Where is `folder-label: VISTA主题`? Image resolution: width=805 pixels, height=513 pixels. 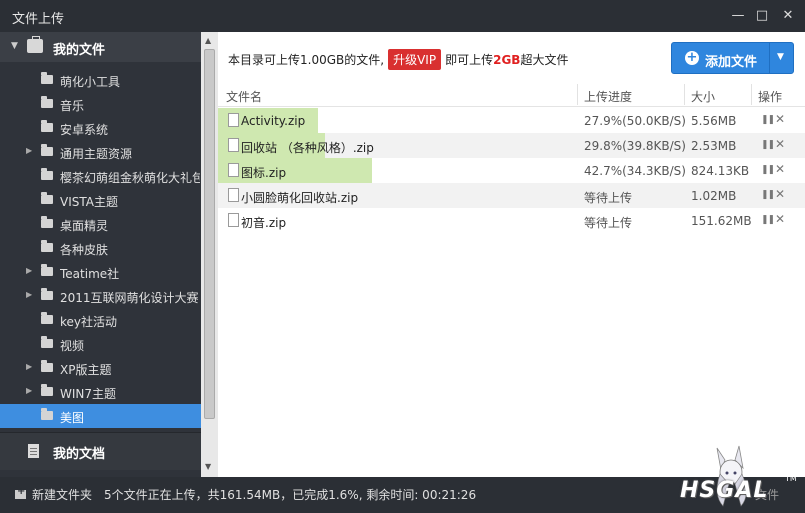
folder-label: VISTA主题 is located at coordinates (89, 202).